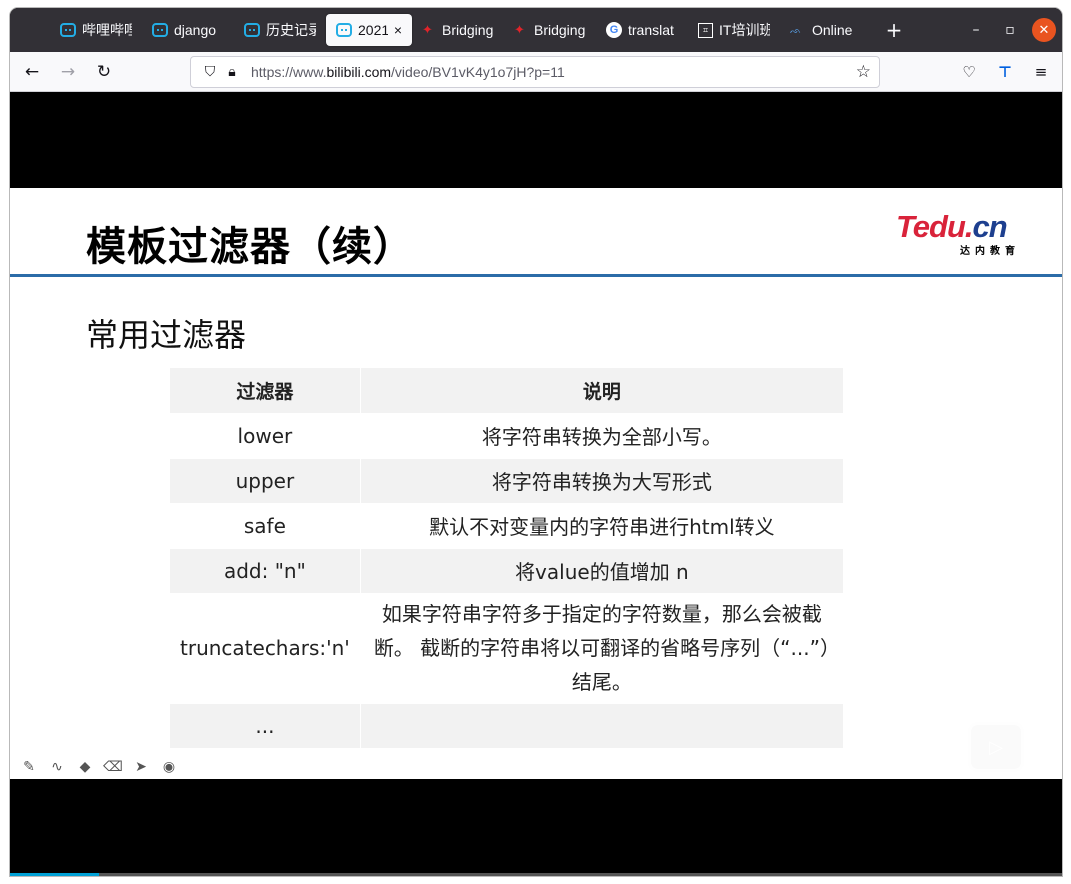  I want to click on cell-description: 将字符串转换为全部小写。, so click(602, 436).